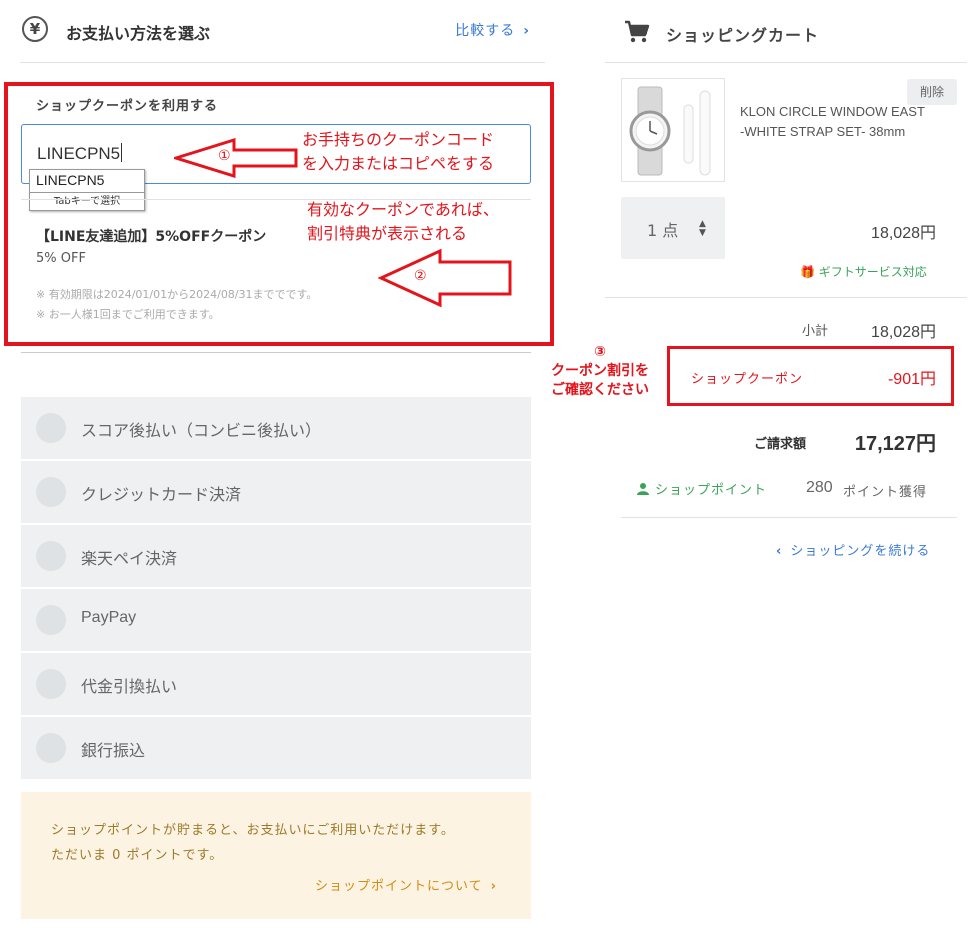 The height and width of the screenshot is (930, 976). What do you see at coordinates (670, 131) in the screenshot?
I see `watch-image` at bounding box center [670, 131].